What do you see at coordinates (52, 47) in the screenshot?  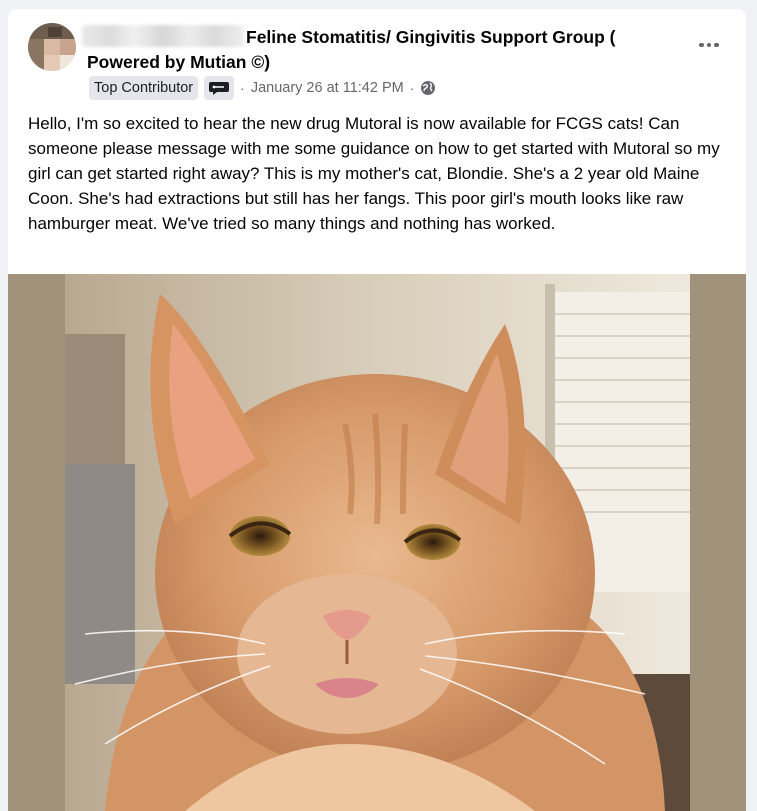 I see `author-avatar` at bounding box center [52, 47].